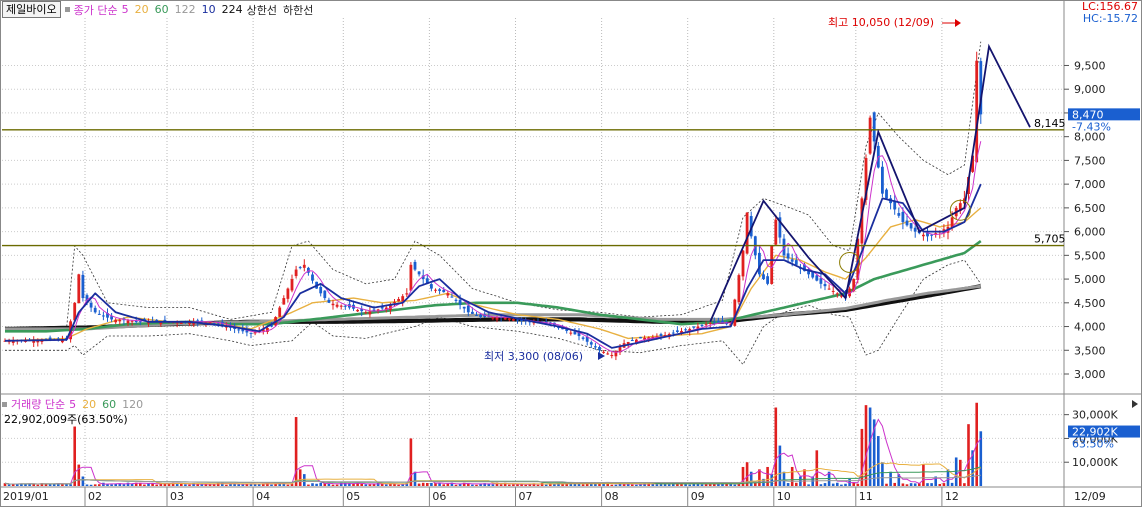 This screenshot has height=510, width=1142. I want to click on price-ma-period-122: 122, so click(185, 9).